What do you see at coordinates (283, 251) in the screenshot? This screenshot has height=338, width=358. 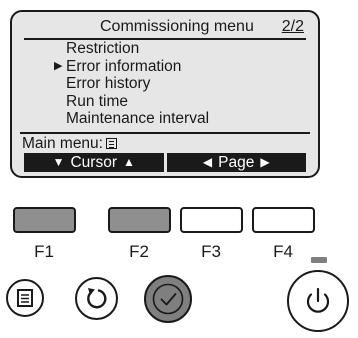 I see `f4-label: F4` at bounding box center [283, 251].